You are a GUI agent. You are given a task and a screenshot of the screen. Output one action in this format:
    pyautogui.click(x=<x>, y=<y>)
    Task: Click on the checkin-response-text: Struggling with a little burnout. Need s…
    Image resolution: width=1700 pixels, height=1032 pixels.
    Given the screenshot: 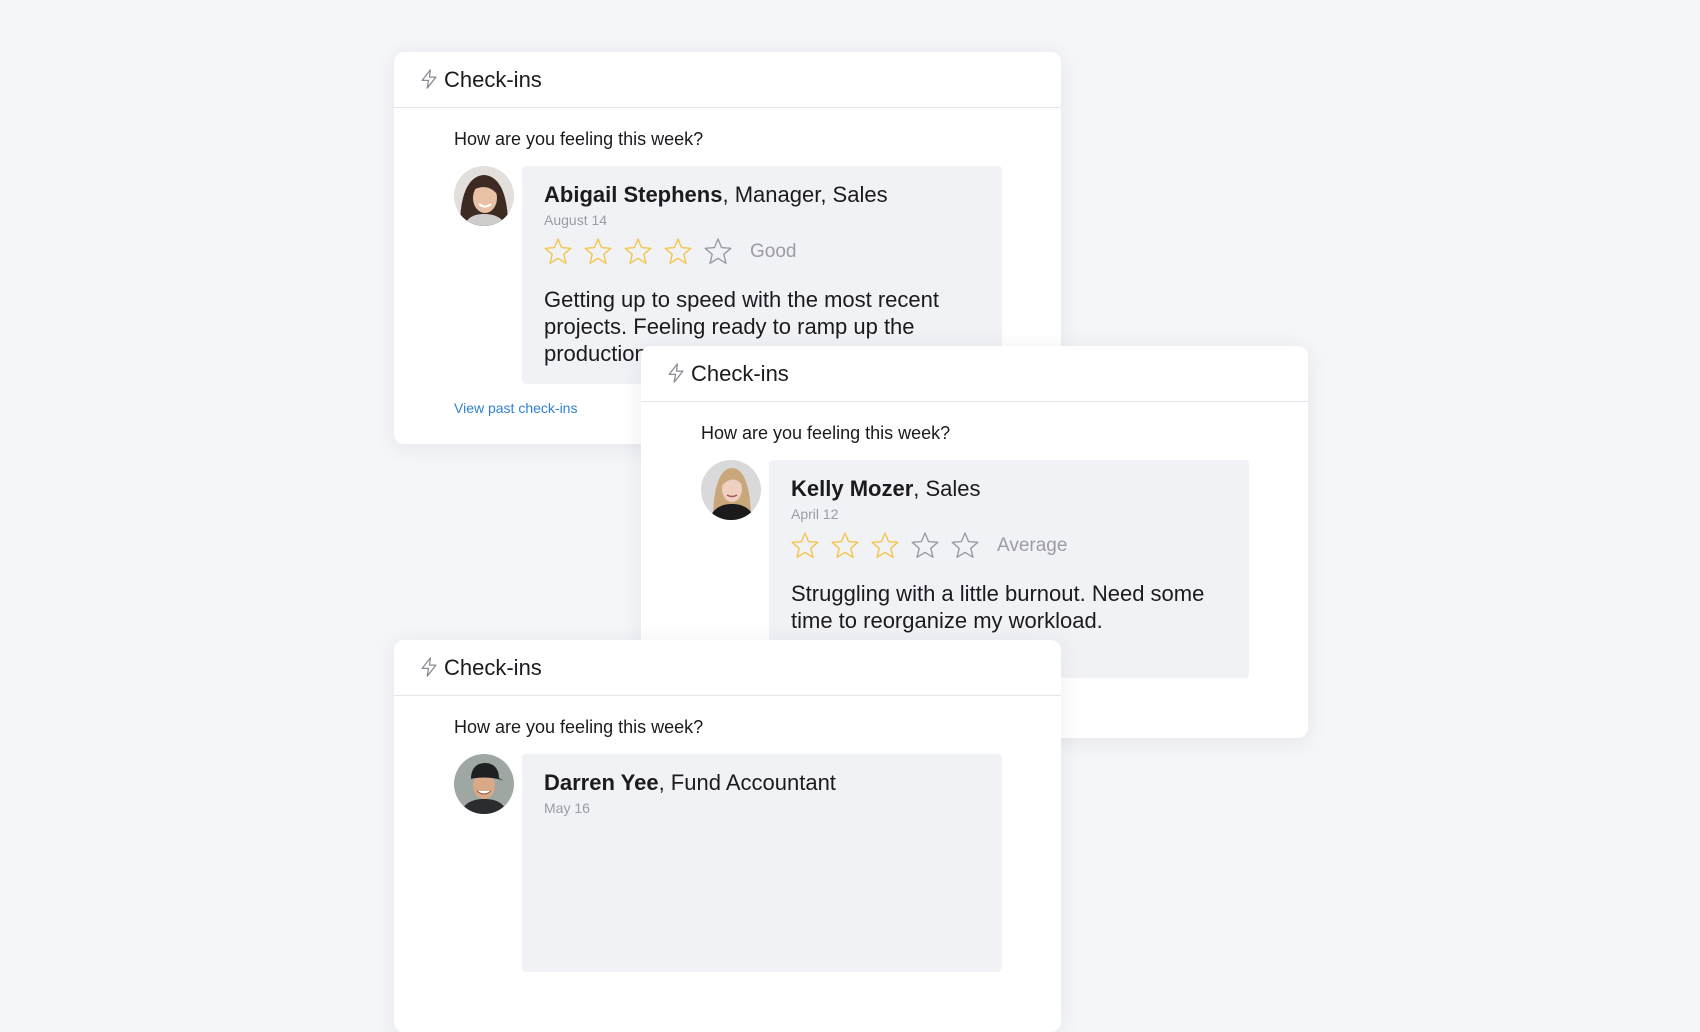 What is the action you would take?
    pyautogui.click(x=998, y=607)
    